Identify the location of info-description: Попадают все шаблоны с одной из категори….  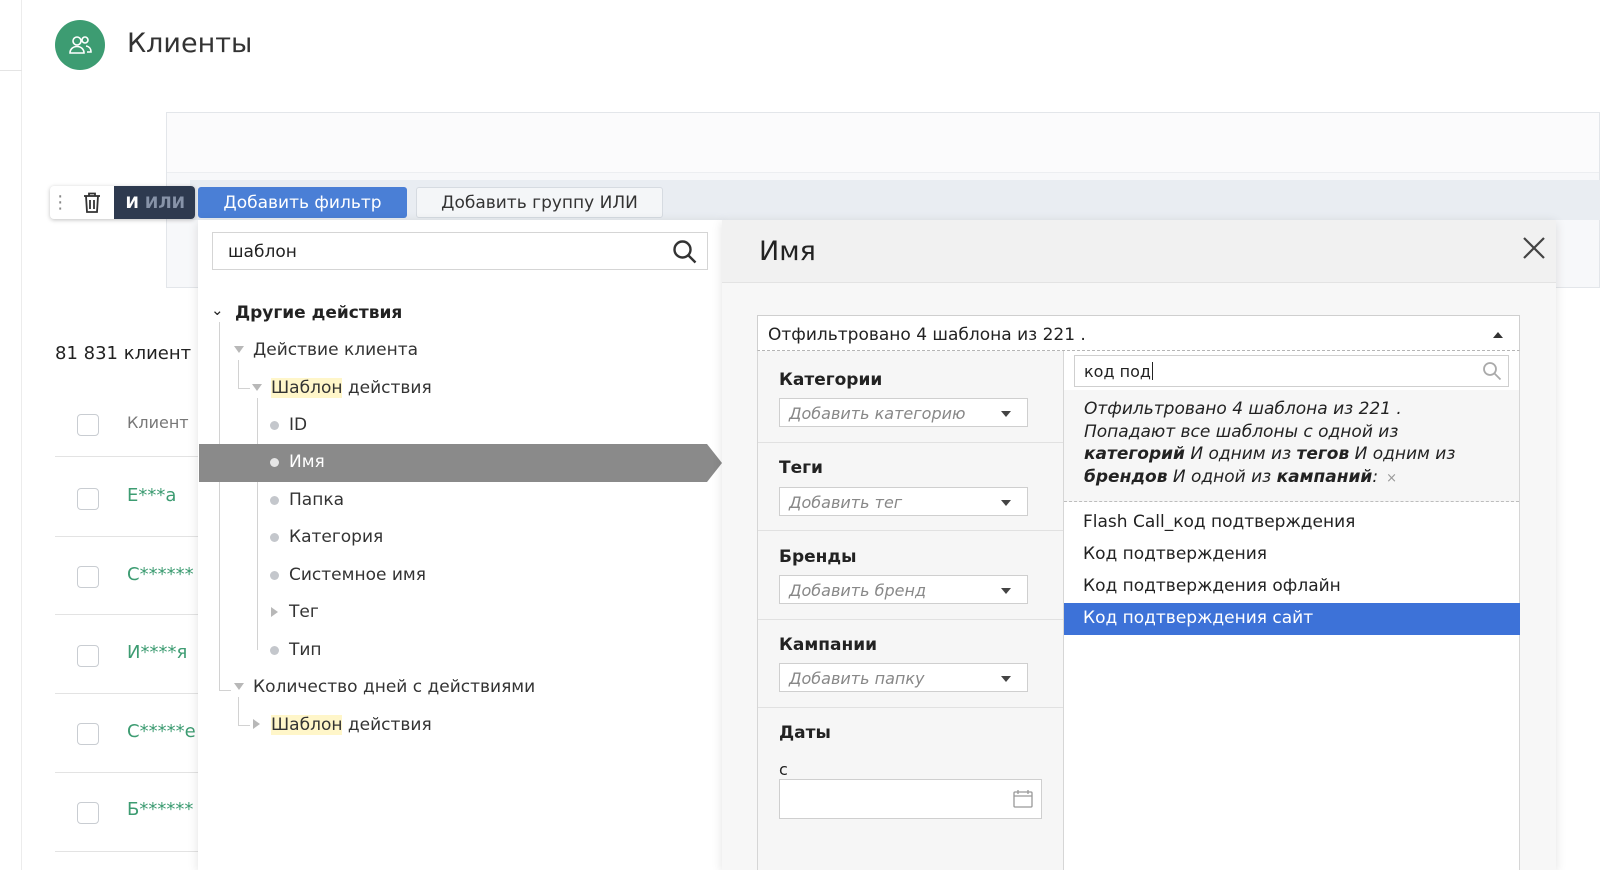
(1291, 456).